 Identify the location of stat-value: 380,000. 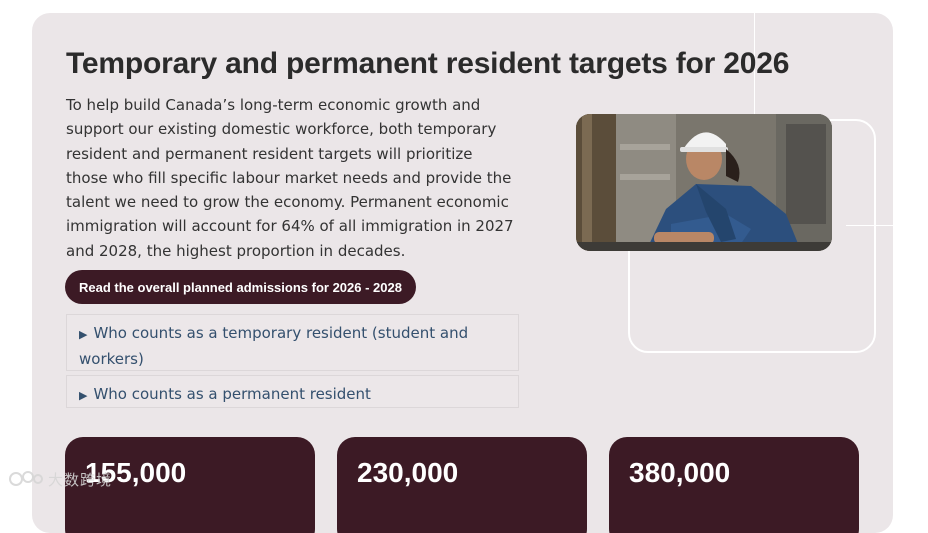
(680, 472).